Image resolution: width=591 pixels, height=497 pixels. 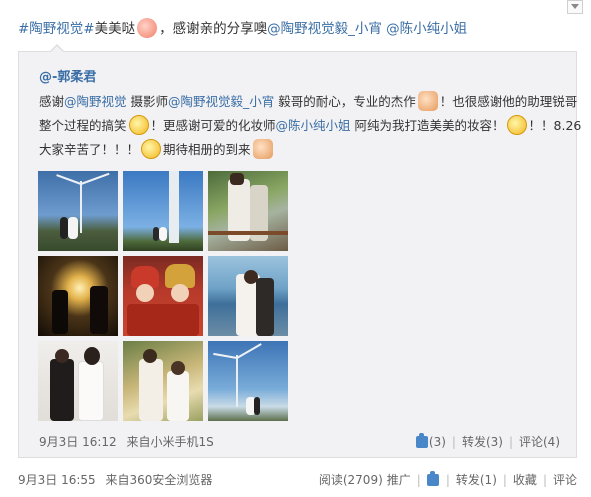 I want to click on repost-like-button: (3), so click(x=430, y=441).